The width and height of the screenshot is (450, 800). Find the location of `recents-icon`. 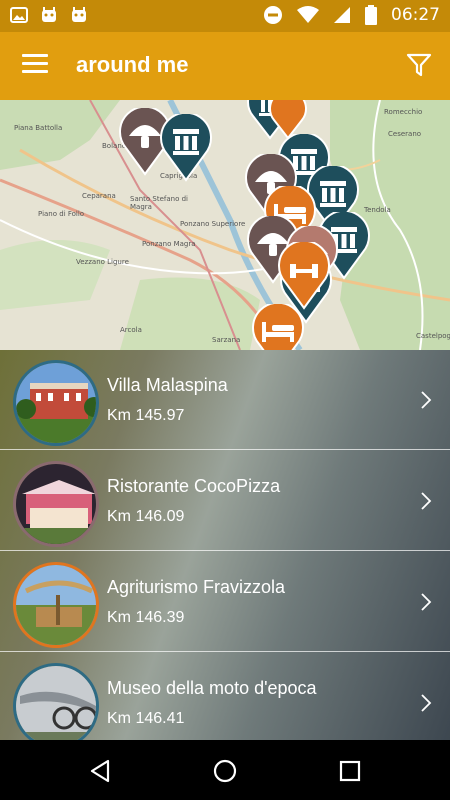

recents-icon is located at coordinates (350, 771).